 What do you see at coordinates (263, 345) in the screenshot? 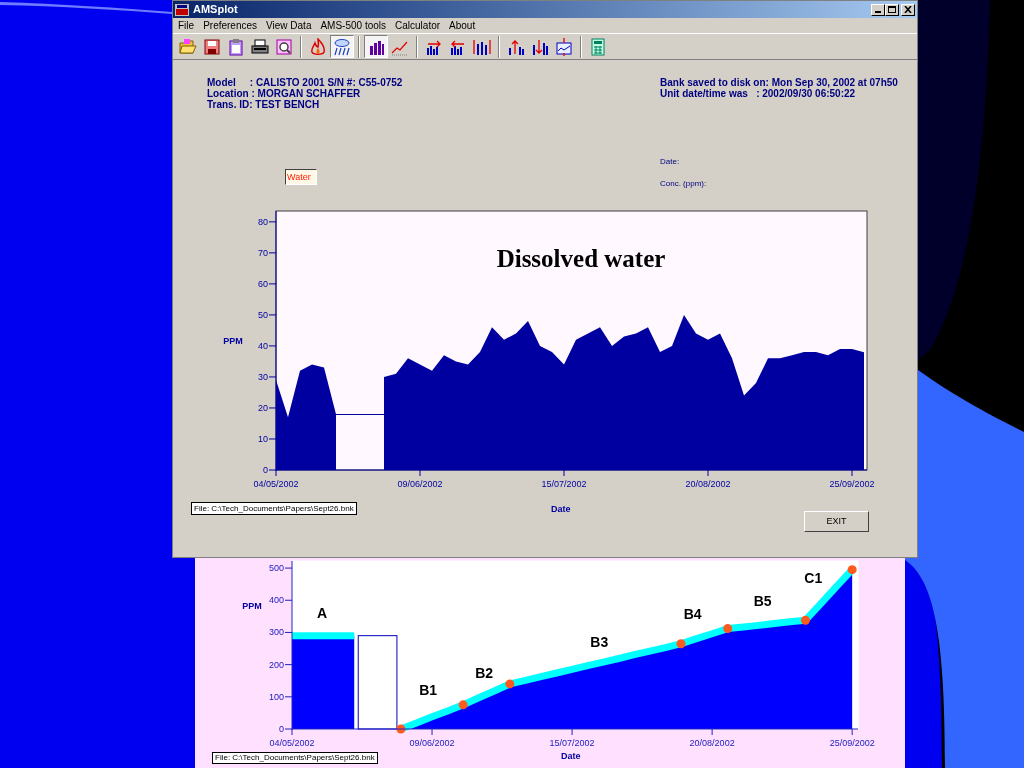
I see `axis-tick-label: 40` at bounding box center [263, 345].